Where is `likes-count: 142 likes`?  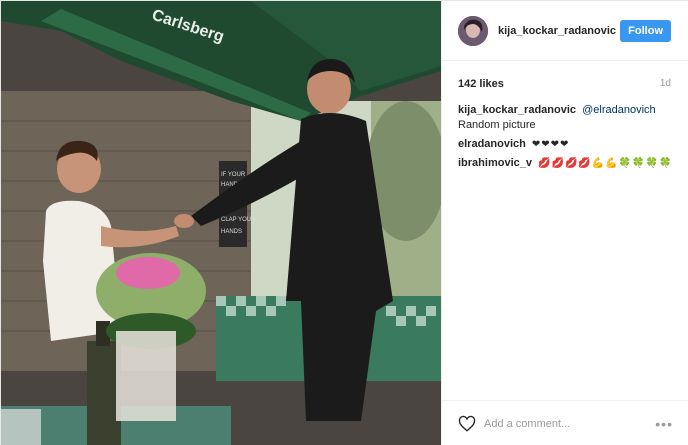
likes-count: 142 likes is located at coordinates (481, 84).